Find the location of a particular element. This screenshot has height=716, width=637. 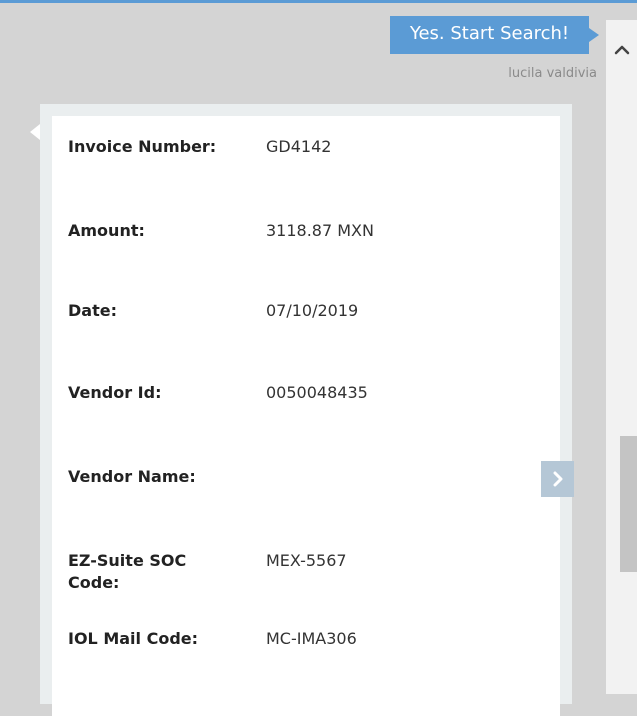

scroll-up-button is located at coordinates (622, 50).